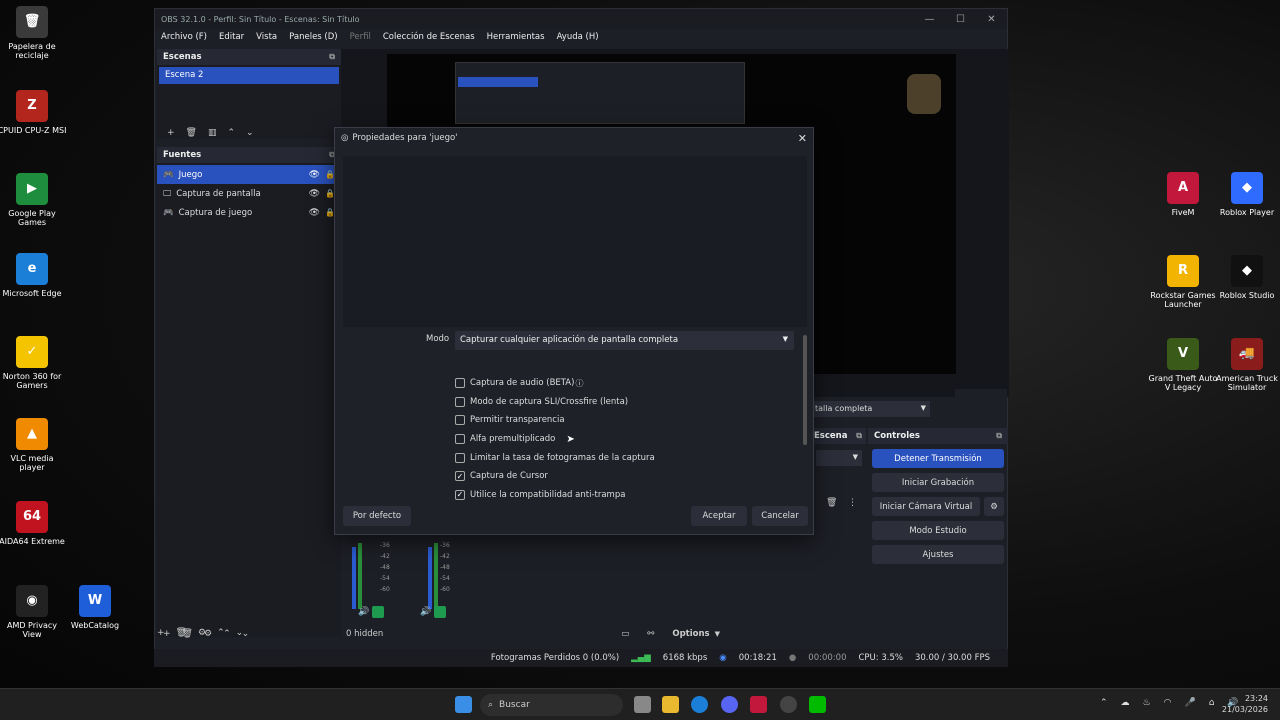 The height and width of the screenshot is (720, 1280). Describe the element at coordinates (579, 383) in the screenshot. I see `help-icon: ⓘ` at that location.